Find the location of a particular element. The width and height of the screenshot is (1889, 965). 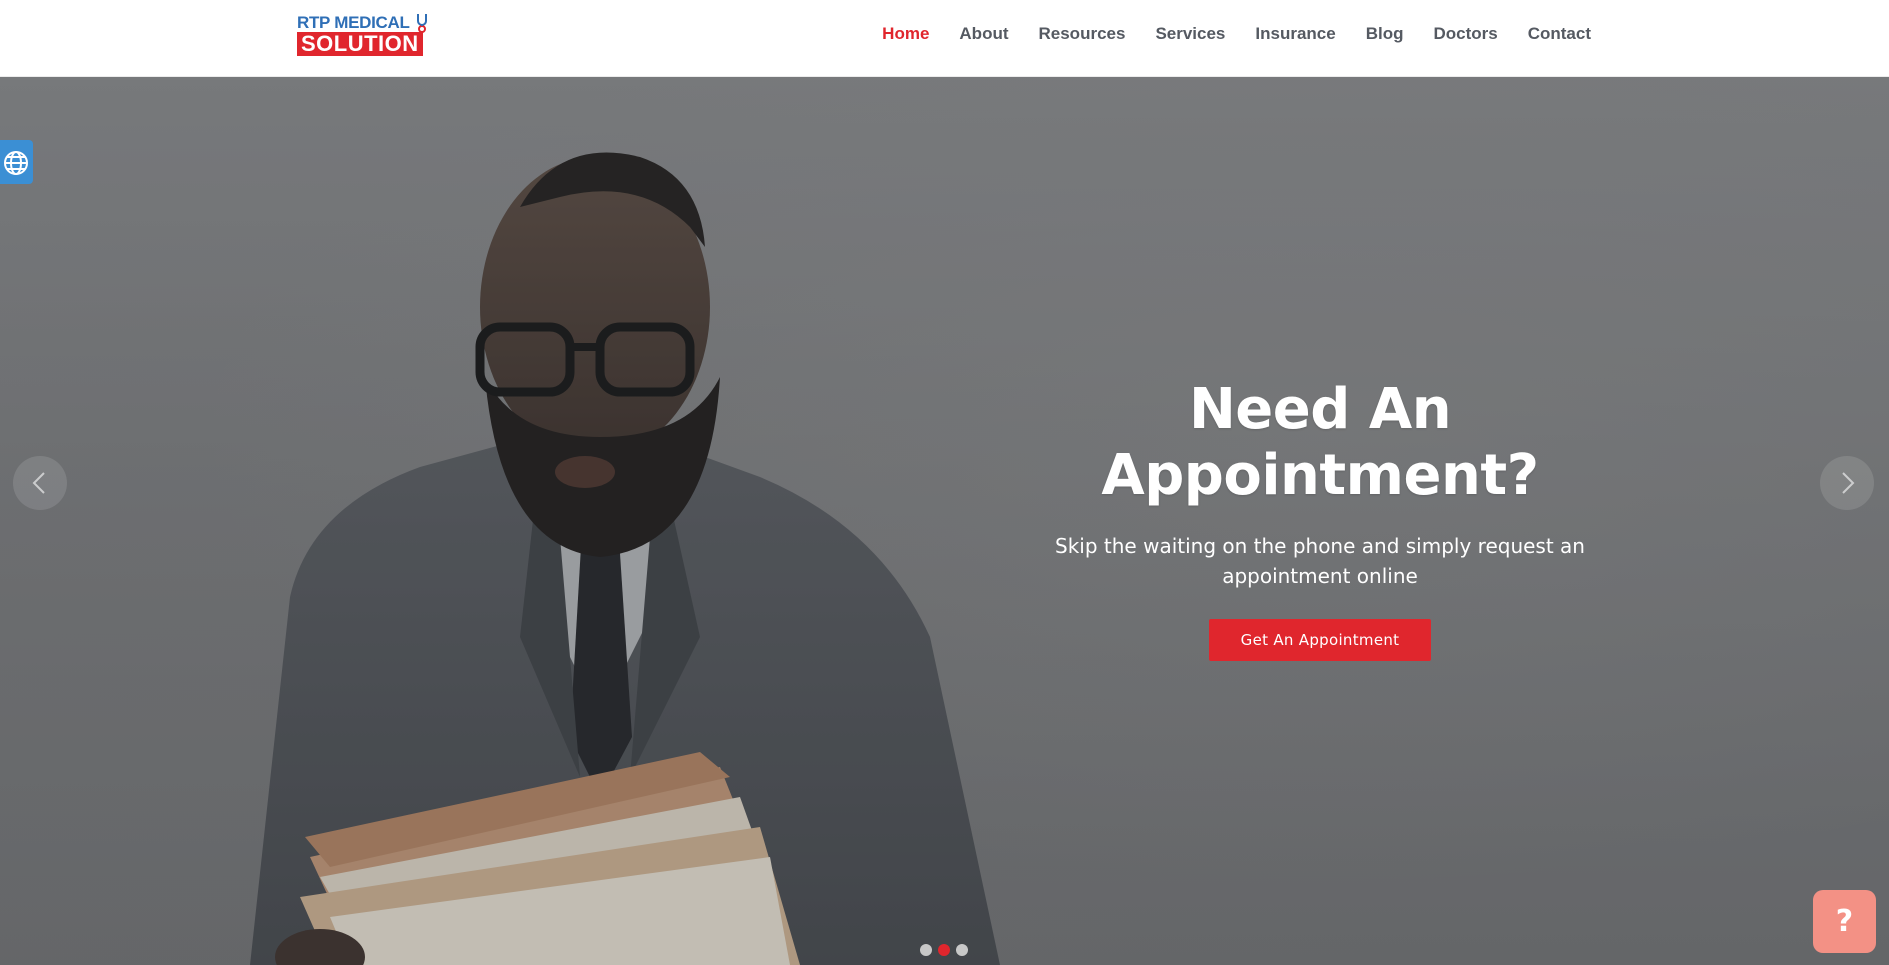

get-appointment-button: Get An Appointment is located at coordinates (1320, 640).